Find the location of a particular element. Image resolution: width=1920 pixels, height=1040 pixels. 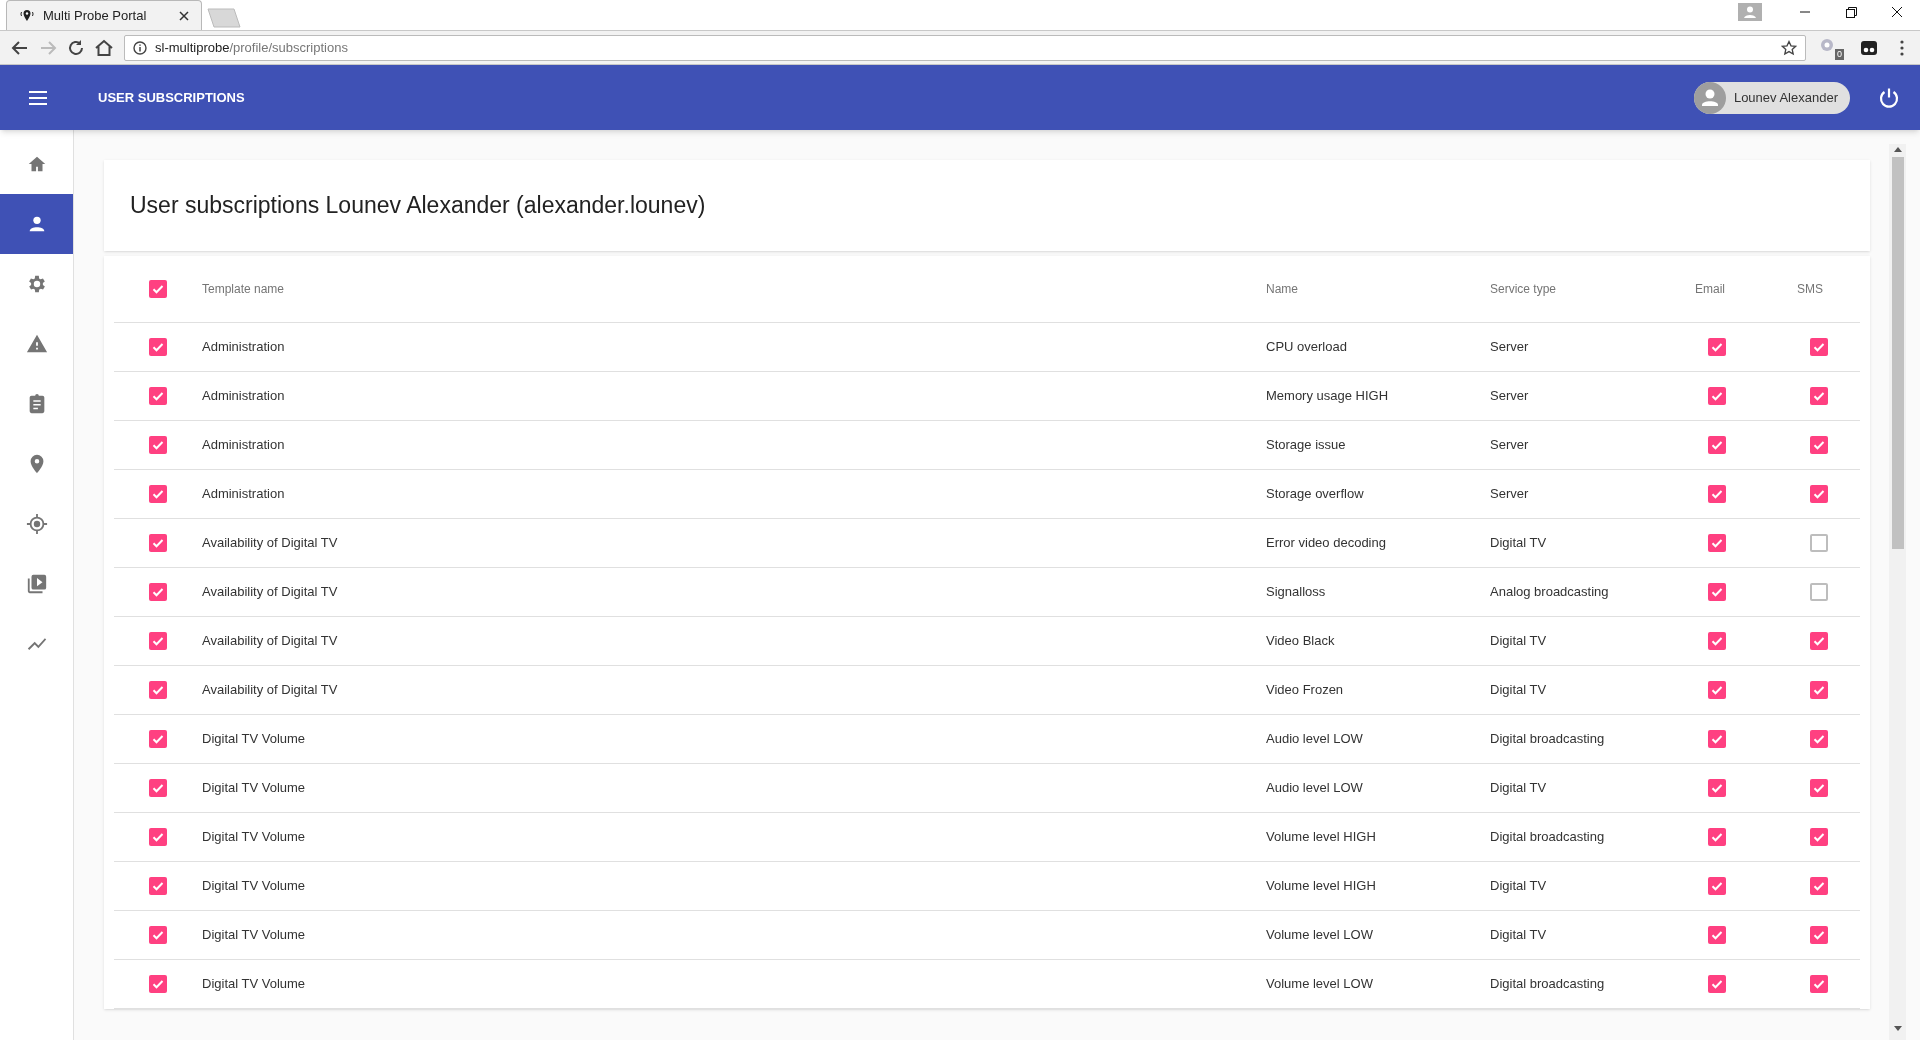

url-text: sl-multiprobe/profile/subscriptions is located at coordinates (252, 47).